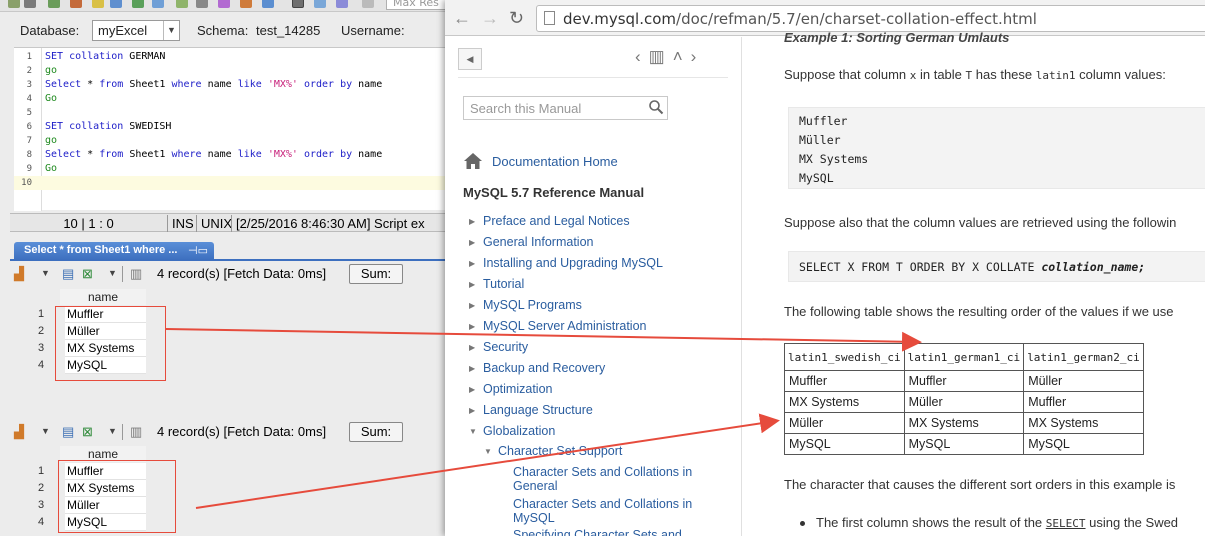  Describe the element at coordinates (93, 84) in the screenshot. I see `code-token: *` at that location.